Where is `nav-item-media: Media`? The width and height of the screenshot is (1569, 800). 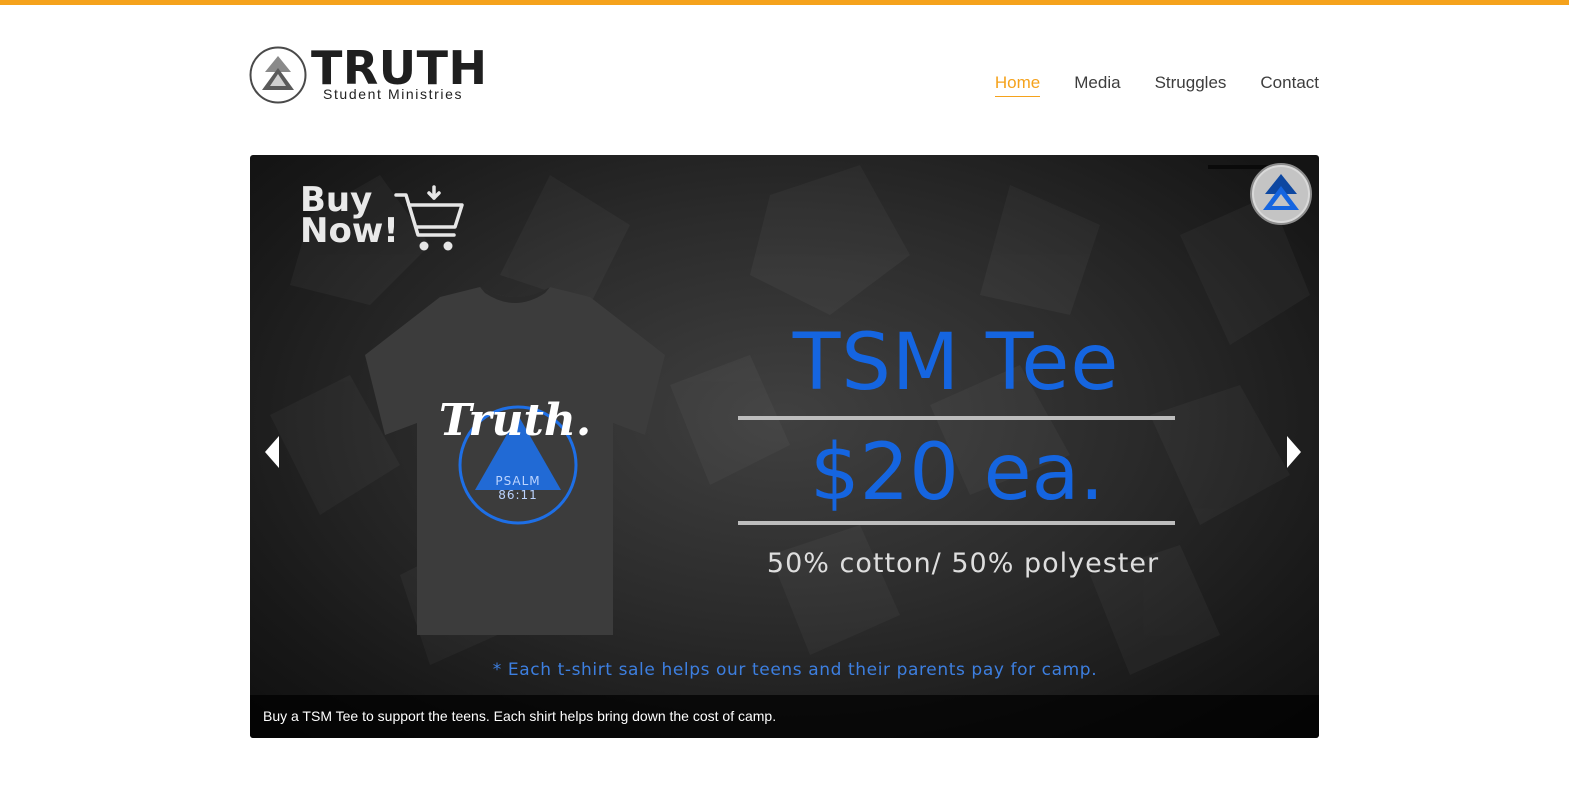
nav-item-media: Media is located at coordinates (1097, 84).